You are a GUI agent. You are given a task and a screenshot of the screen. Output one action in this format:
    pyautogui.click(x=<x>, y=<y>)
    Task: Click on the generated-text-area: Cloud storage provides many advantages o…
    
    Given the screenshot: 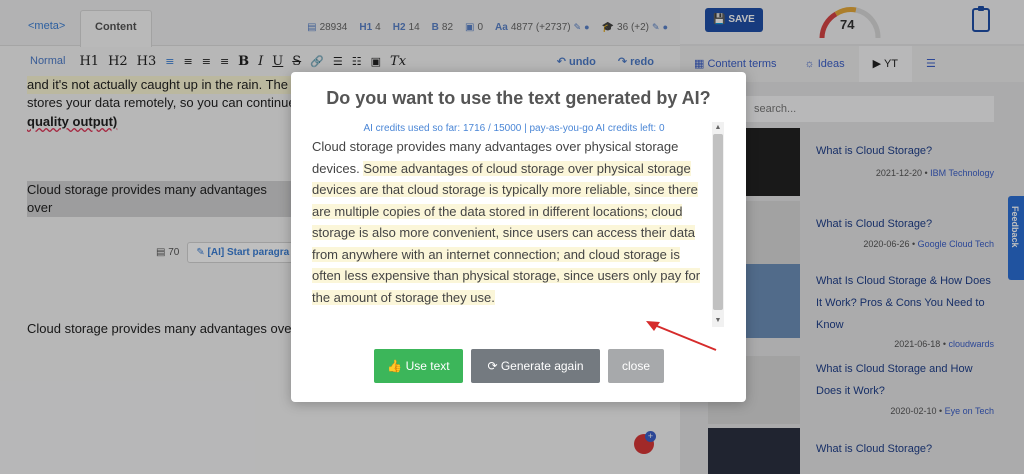 What is the action you would take?
    pyautogui.click(x=512, y=222)
    